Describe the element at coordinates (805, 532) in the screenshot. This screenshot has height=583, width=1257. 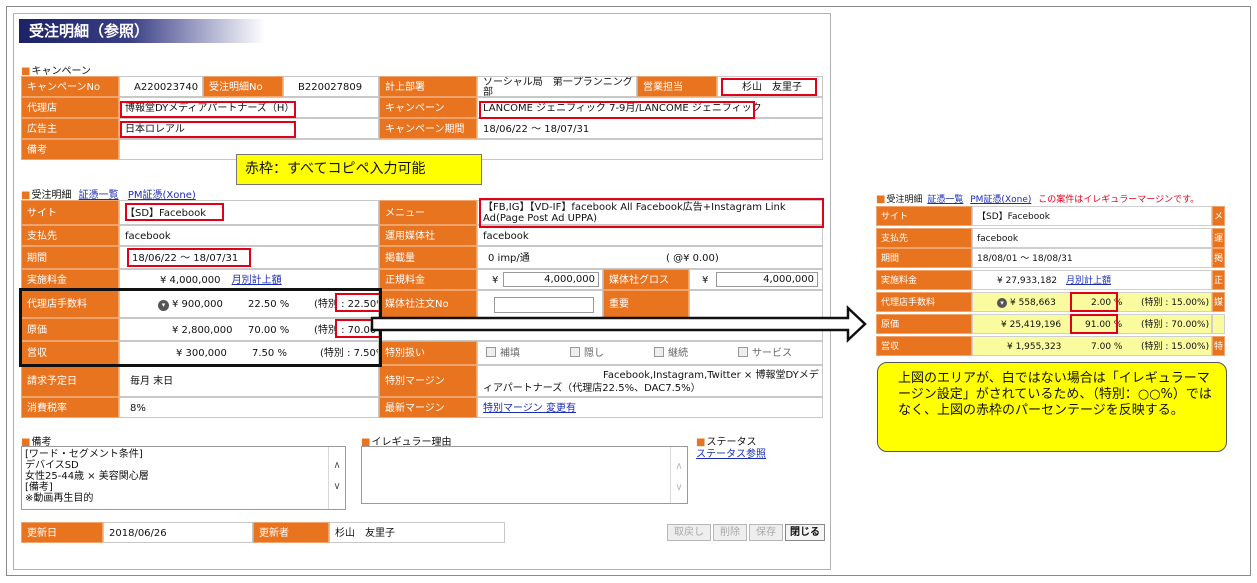
I see `close-button: 閉じる` at that location.